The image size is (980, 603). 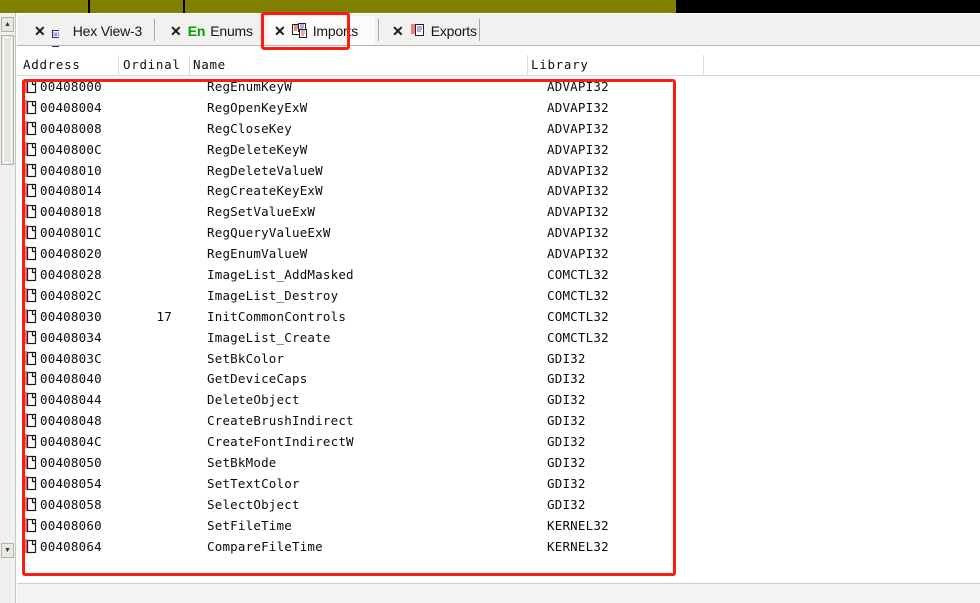 I want to click on cell-address: 00408034, so click(x=71, y=337).